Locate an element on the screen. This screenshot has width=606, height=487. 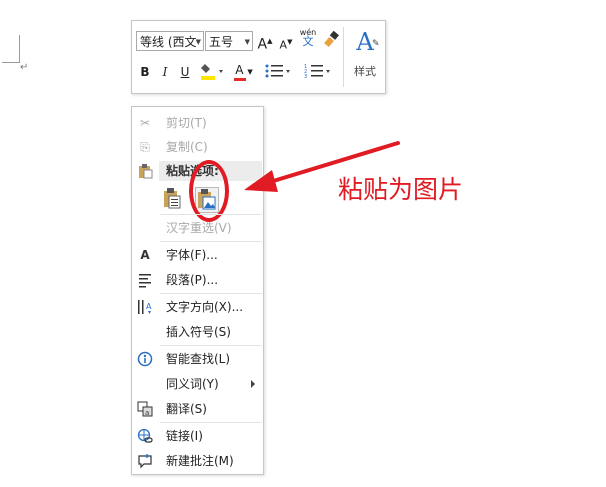
menu-item-translate: a 翻译(S) is located at coordinates (197, 409).